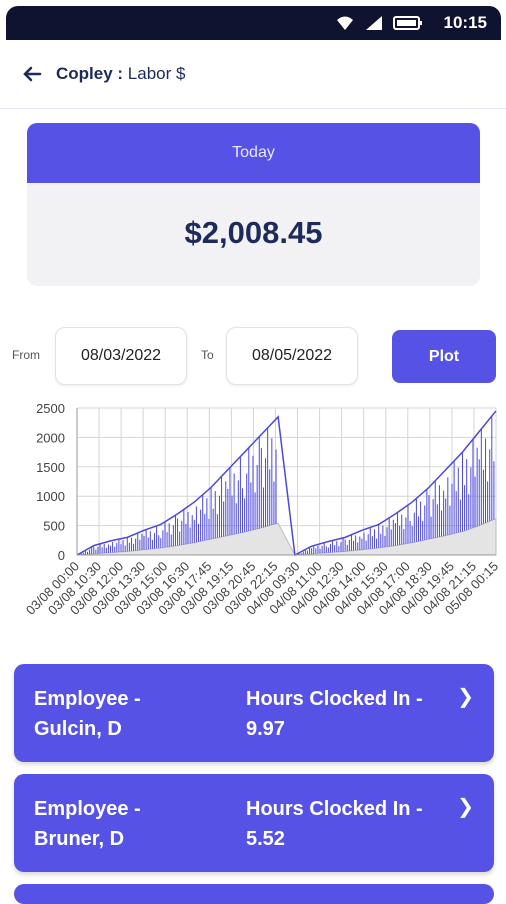 The height and width of the screenshot is (904, 506). Describe the element at coordinates (54, 526) in the screenshot. I see `y-tick-label: 500` at that location.